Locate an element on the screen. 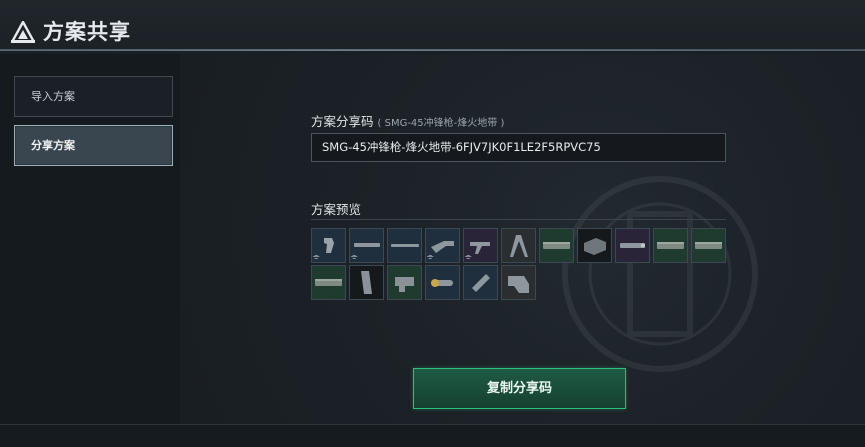 The image size is (865, 447). bottom-bar is located at coordinates (432, 435).